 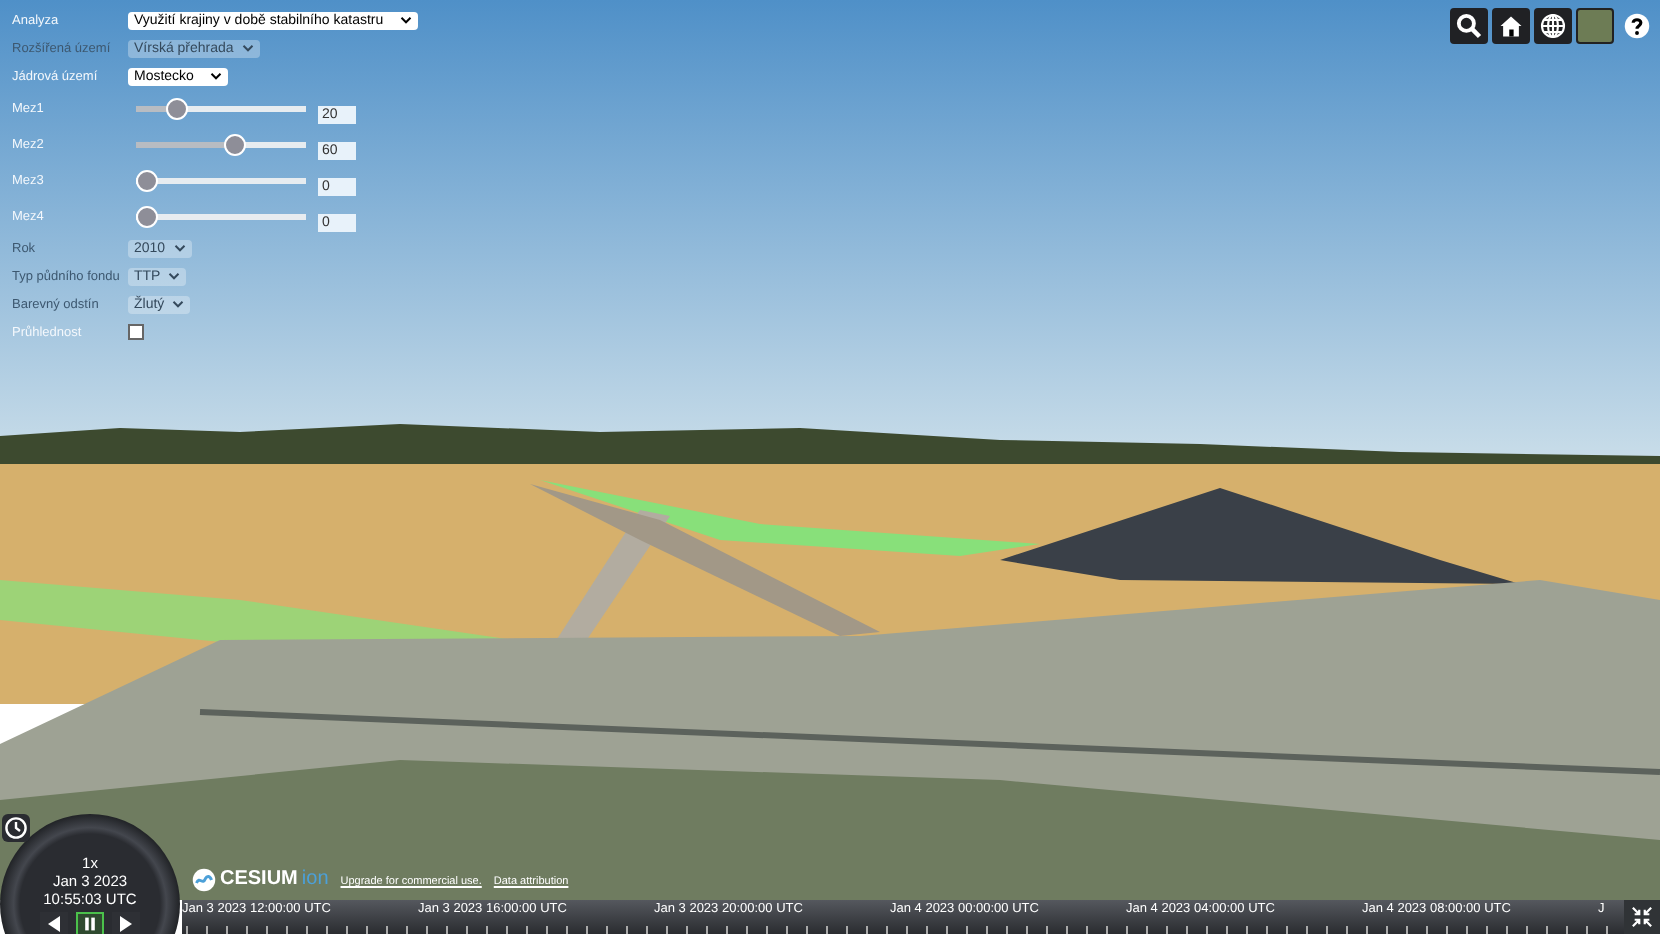 I want to click on pause-icon, so click(x=90, y=924).